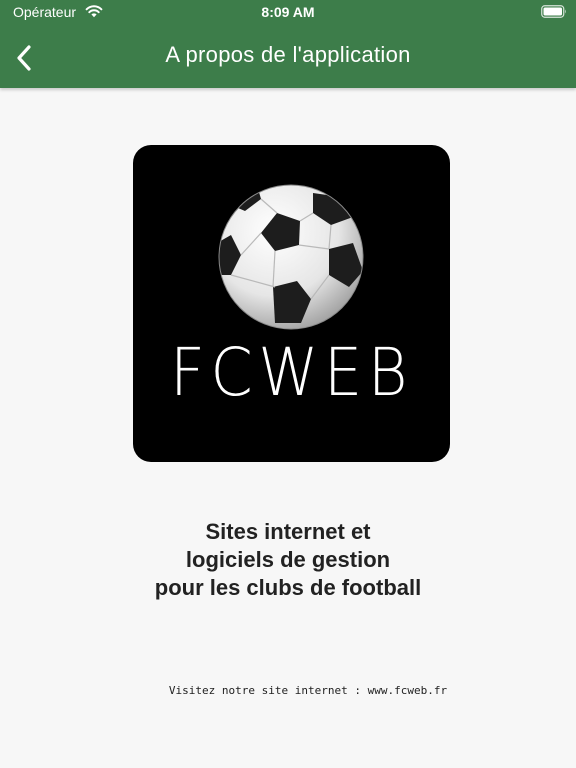 This screenshot has height=768, width=576. I want to click on tagline-line: logiciels de gestion, so click(288, 559).